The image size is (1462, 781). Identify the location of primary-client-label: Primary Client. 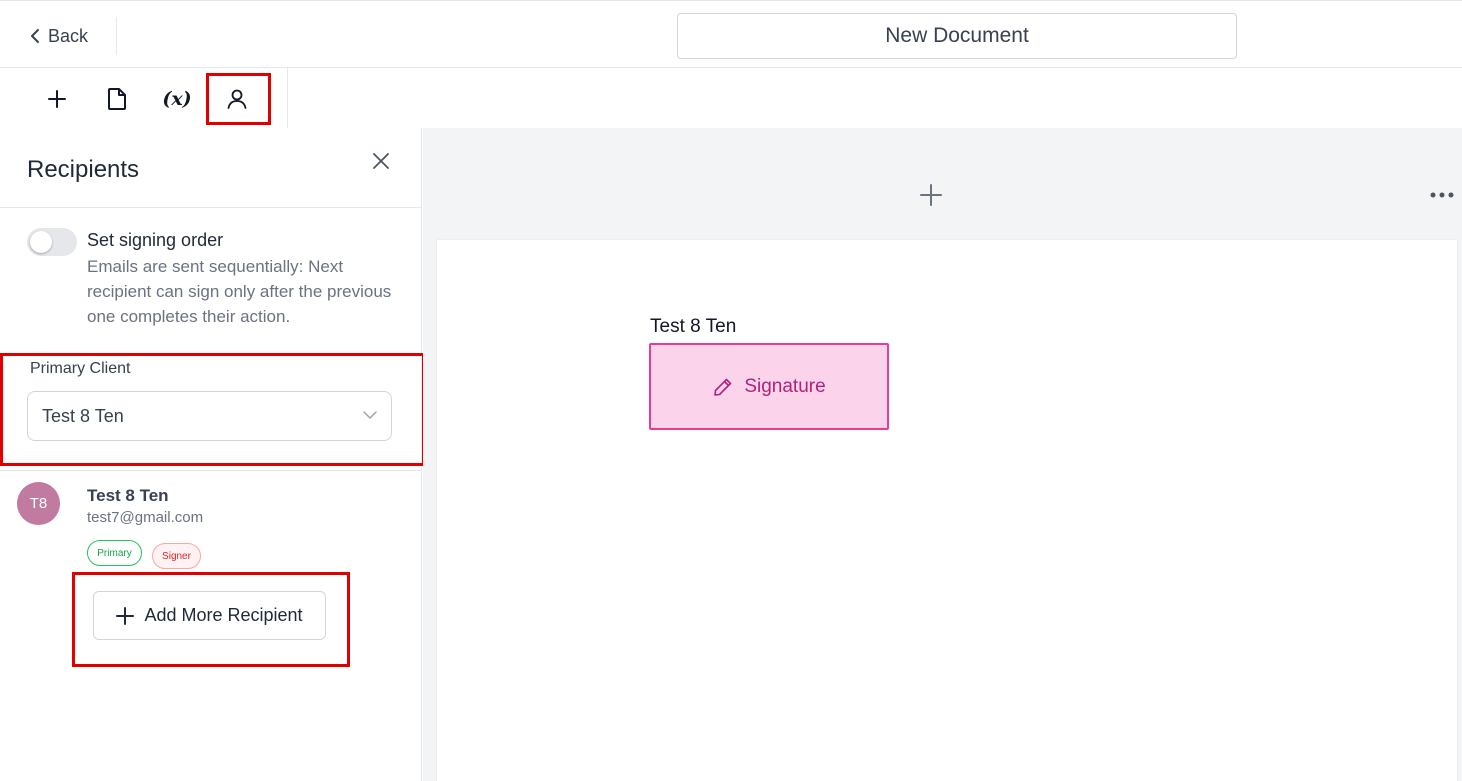
(80, 368).